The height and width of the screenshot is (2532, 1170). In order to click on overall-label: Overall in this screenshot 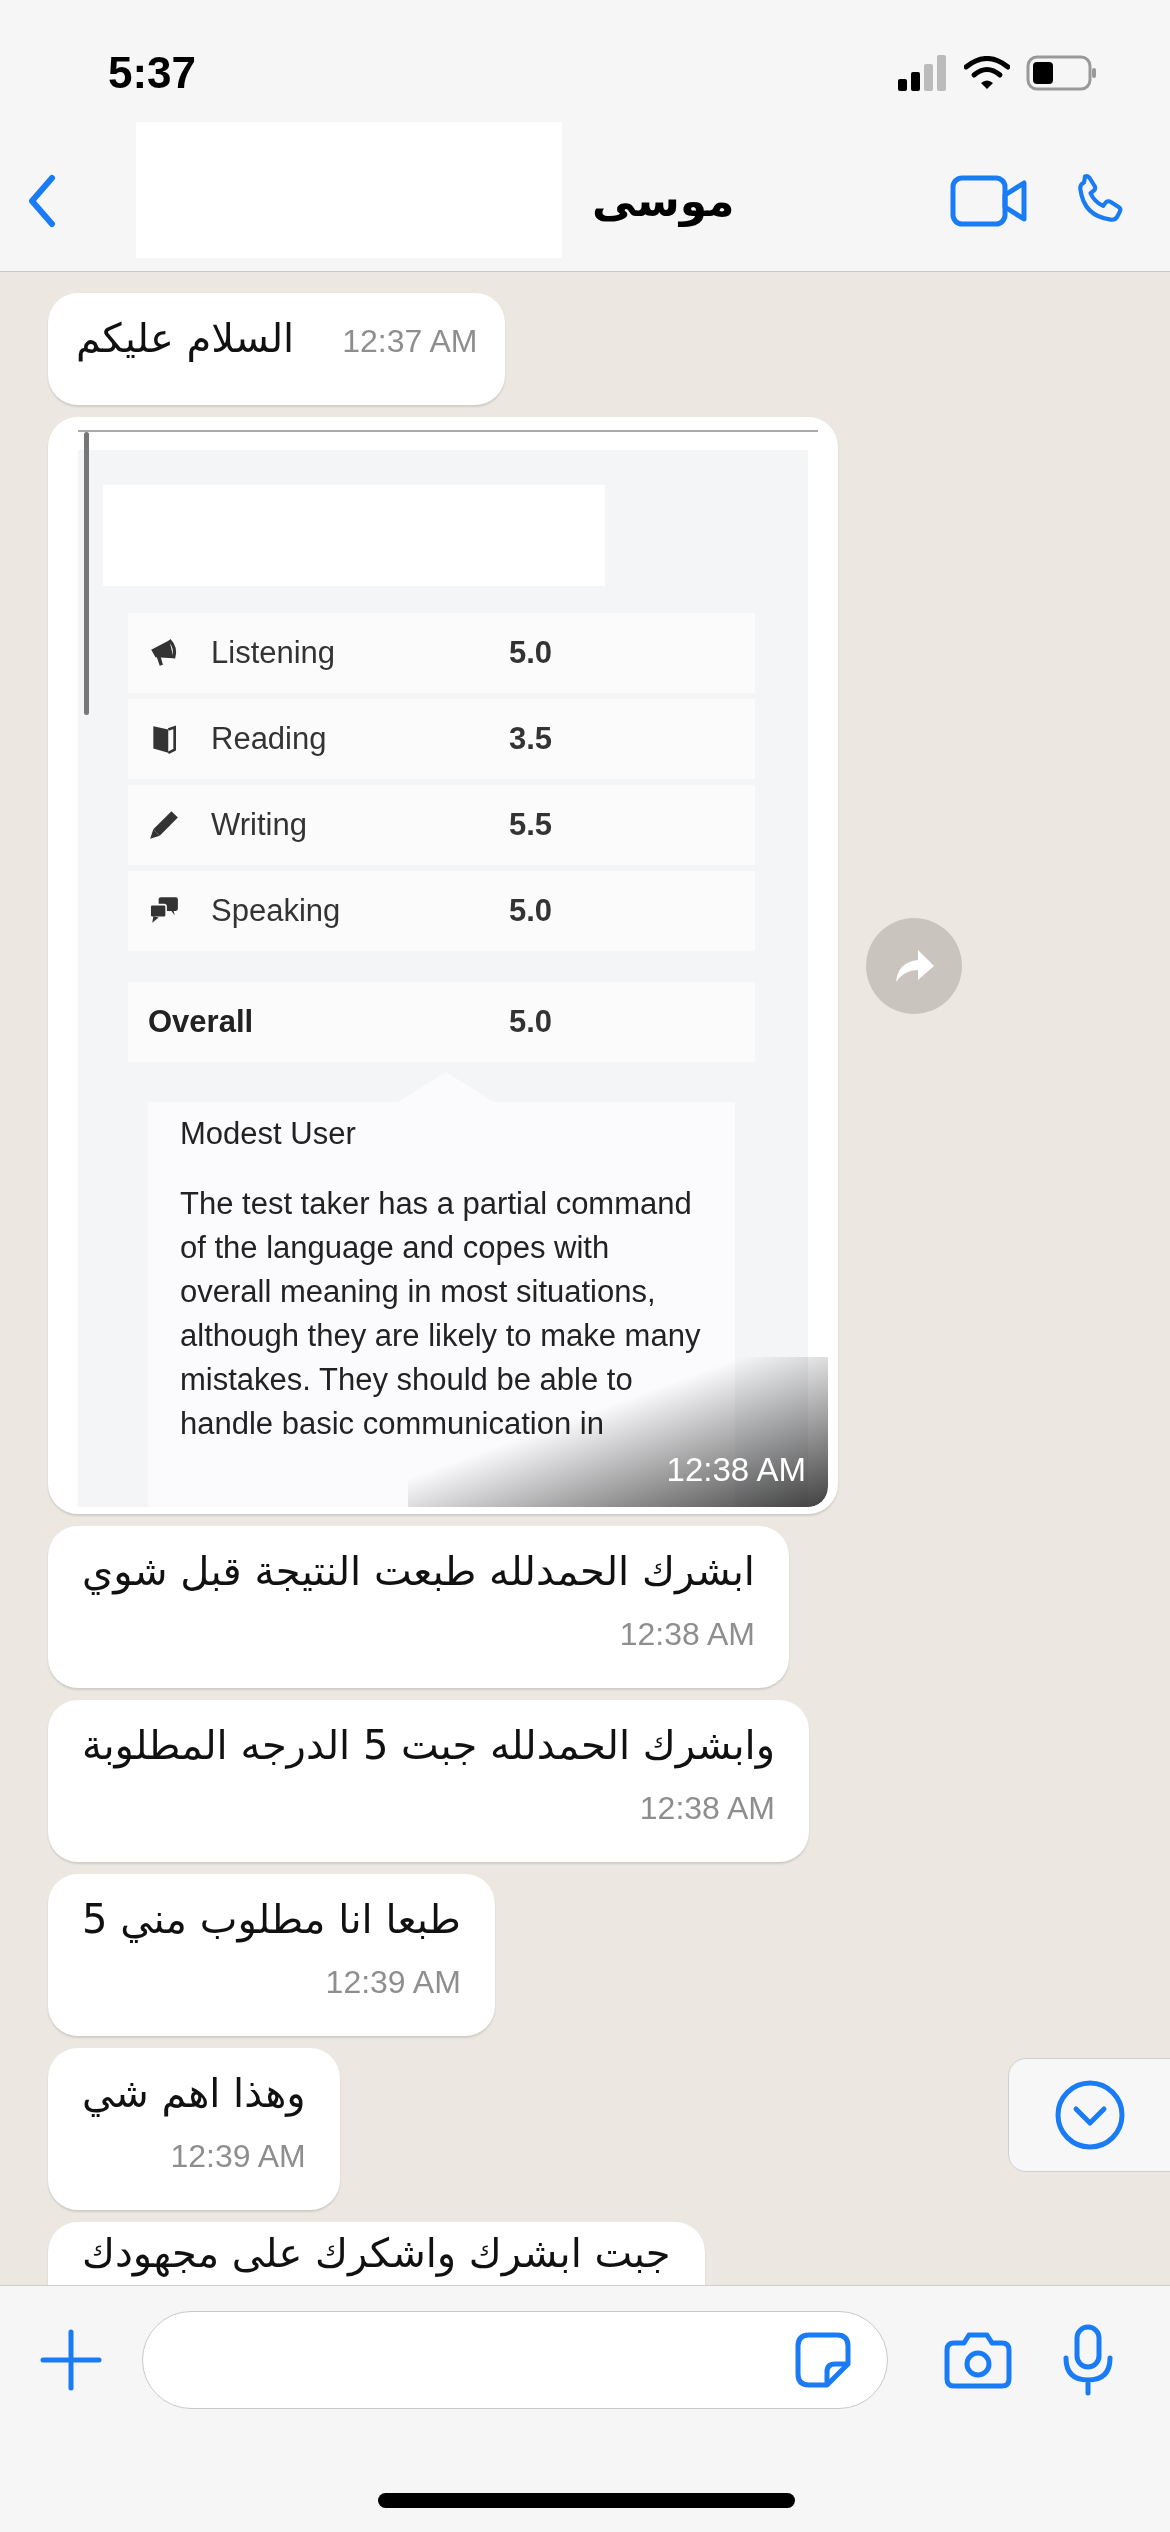, I will do `click(201, 1022)`.